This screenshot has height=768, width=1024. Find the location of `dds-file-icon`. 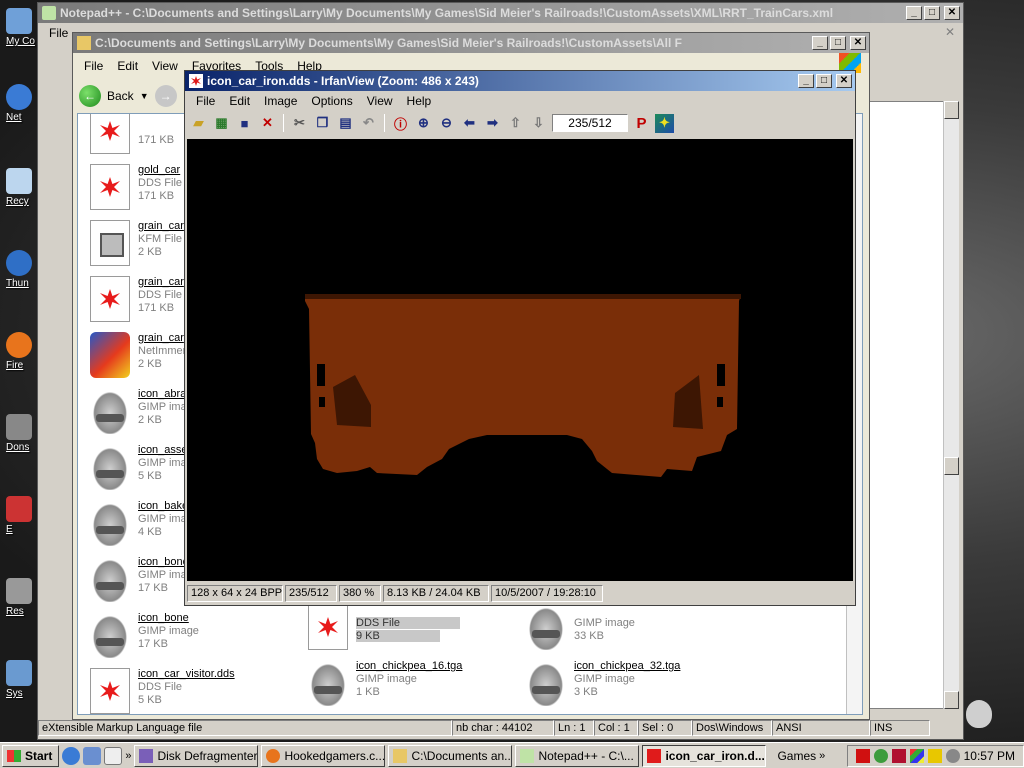

dds-file-icon is located at coordinates (328, 627).